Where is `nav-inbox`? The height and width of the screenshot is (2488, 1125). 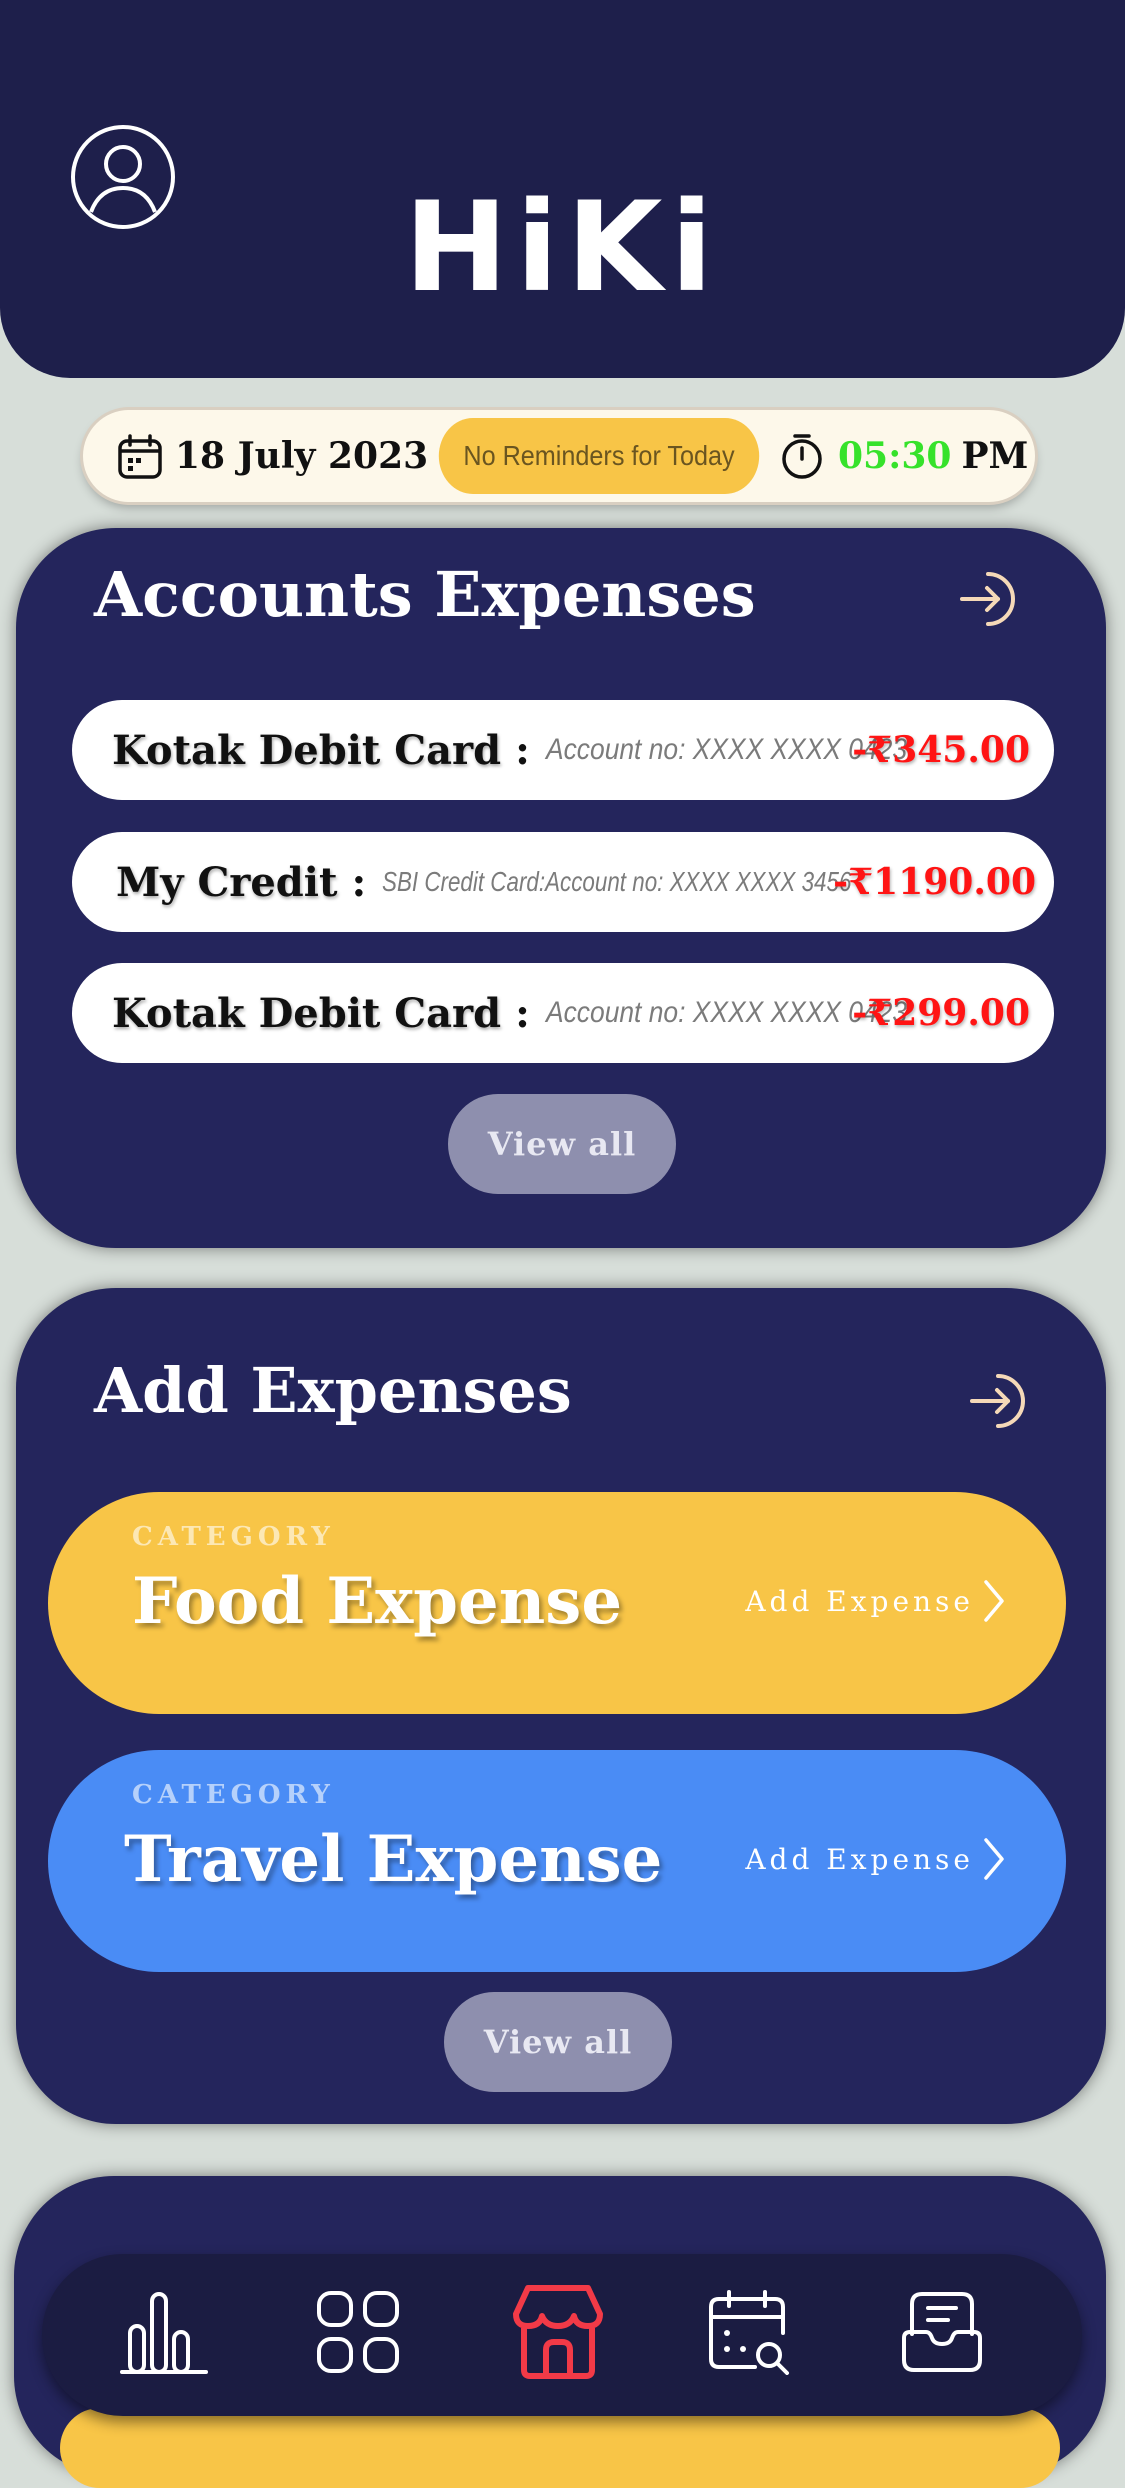 nav-inbox is located at coordinates (942, 2332).